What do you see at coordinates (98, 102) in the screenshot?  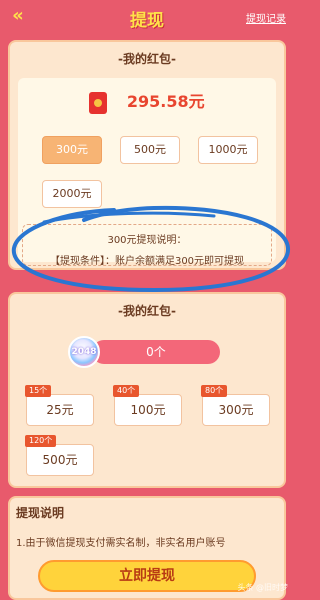 I see `red-envelope-icon` at bounding box center [98, 102].